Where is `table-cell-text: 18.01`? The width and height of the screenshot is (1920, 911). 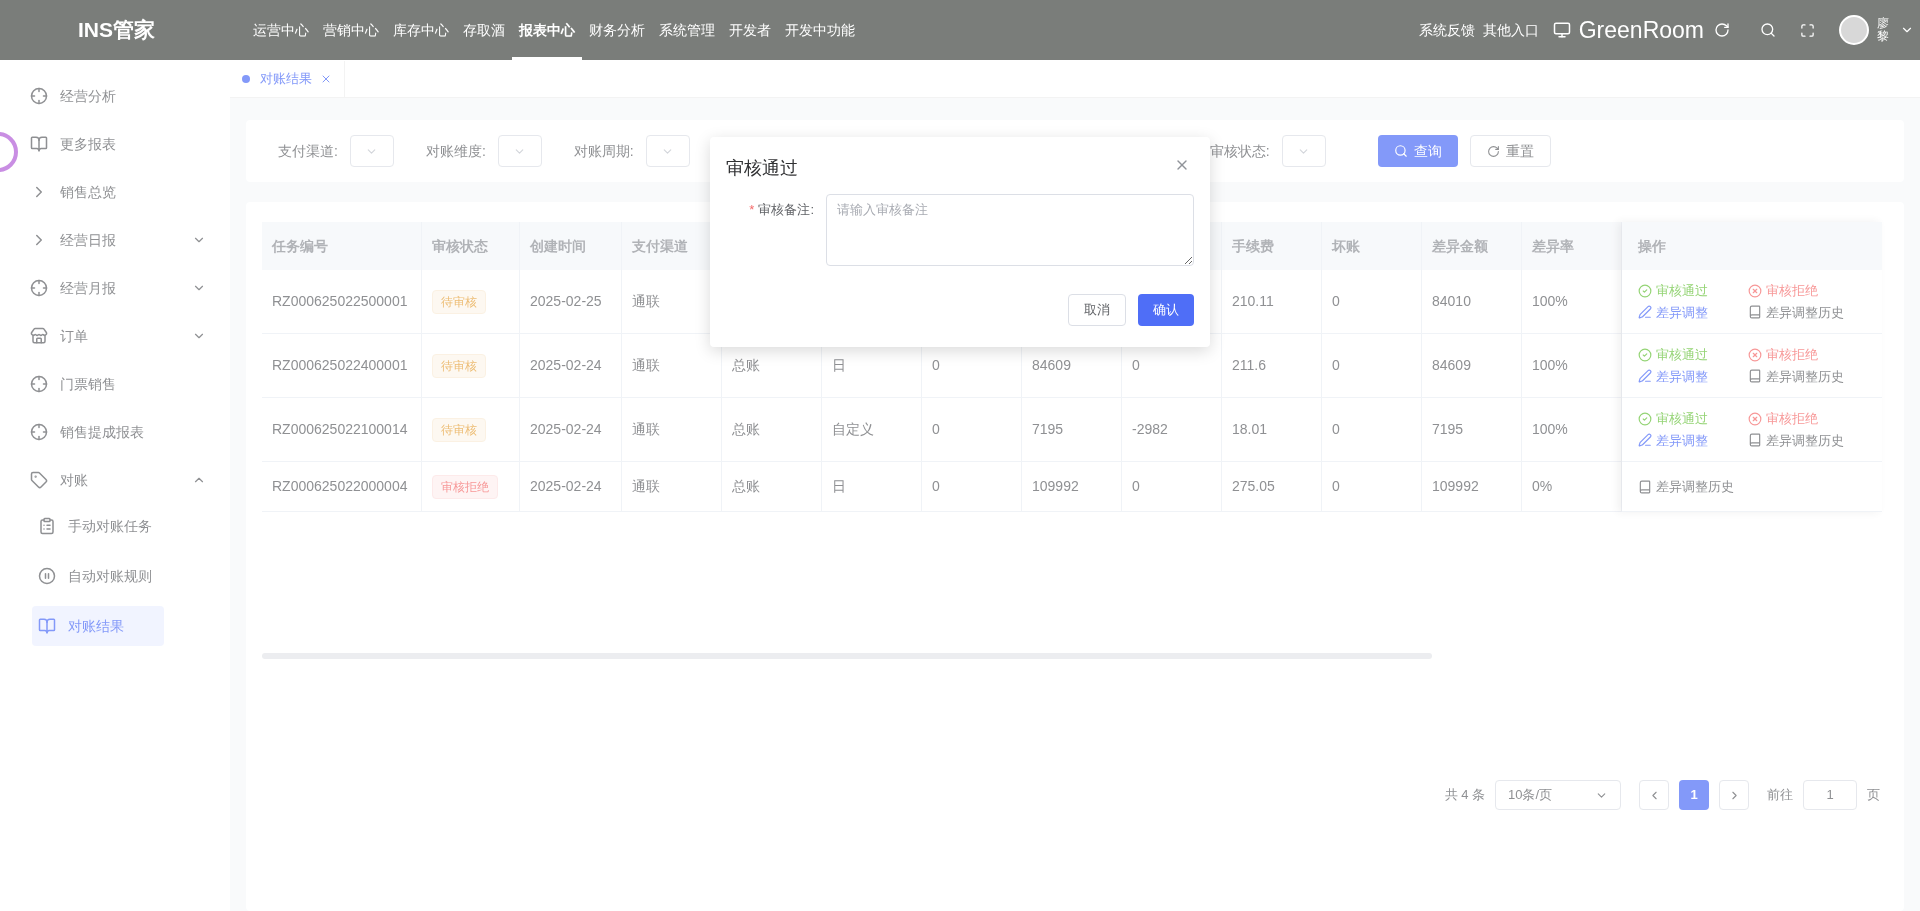 table-cell-text: 18.01 is located at coordinates (1250, 429).